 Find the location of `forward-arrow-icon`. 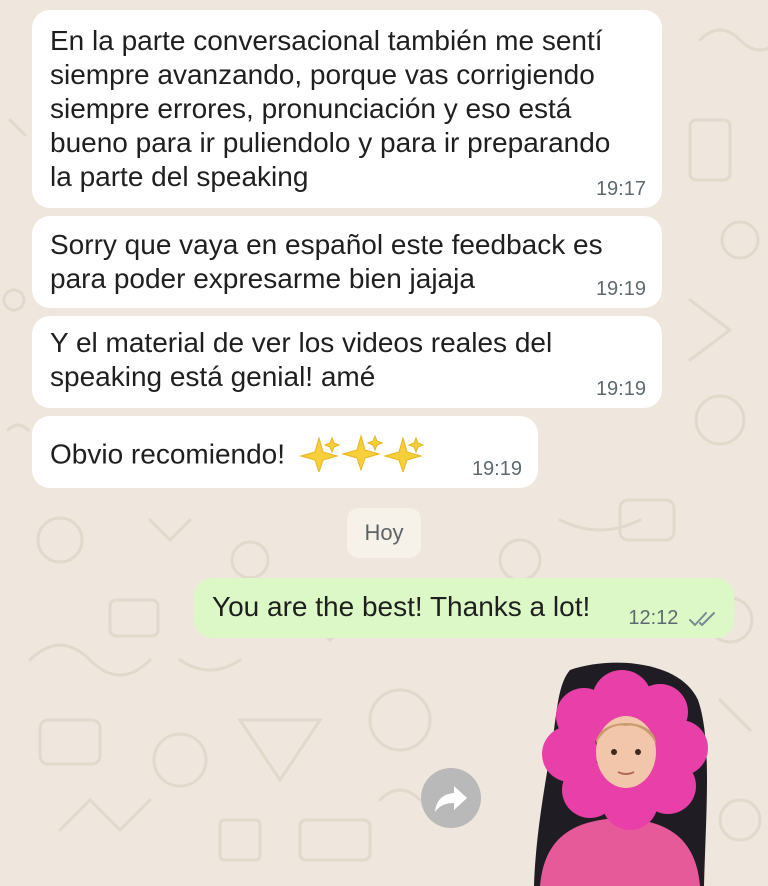

forward-arrow-icon is located at coordinates (451, 799).